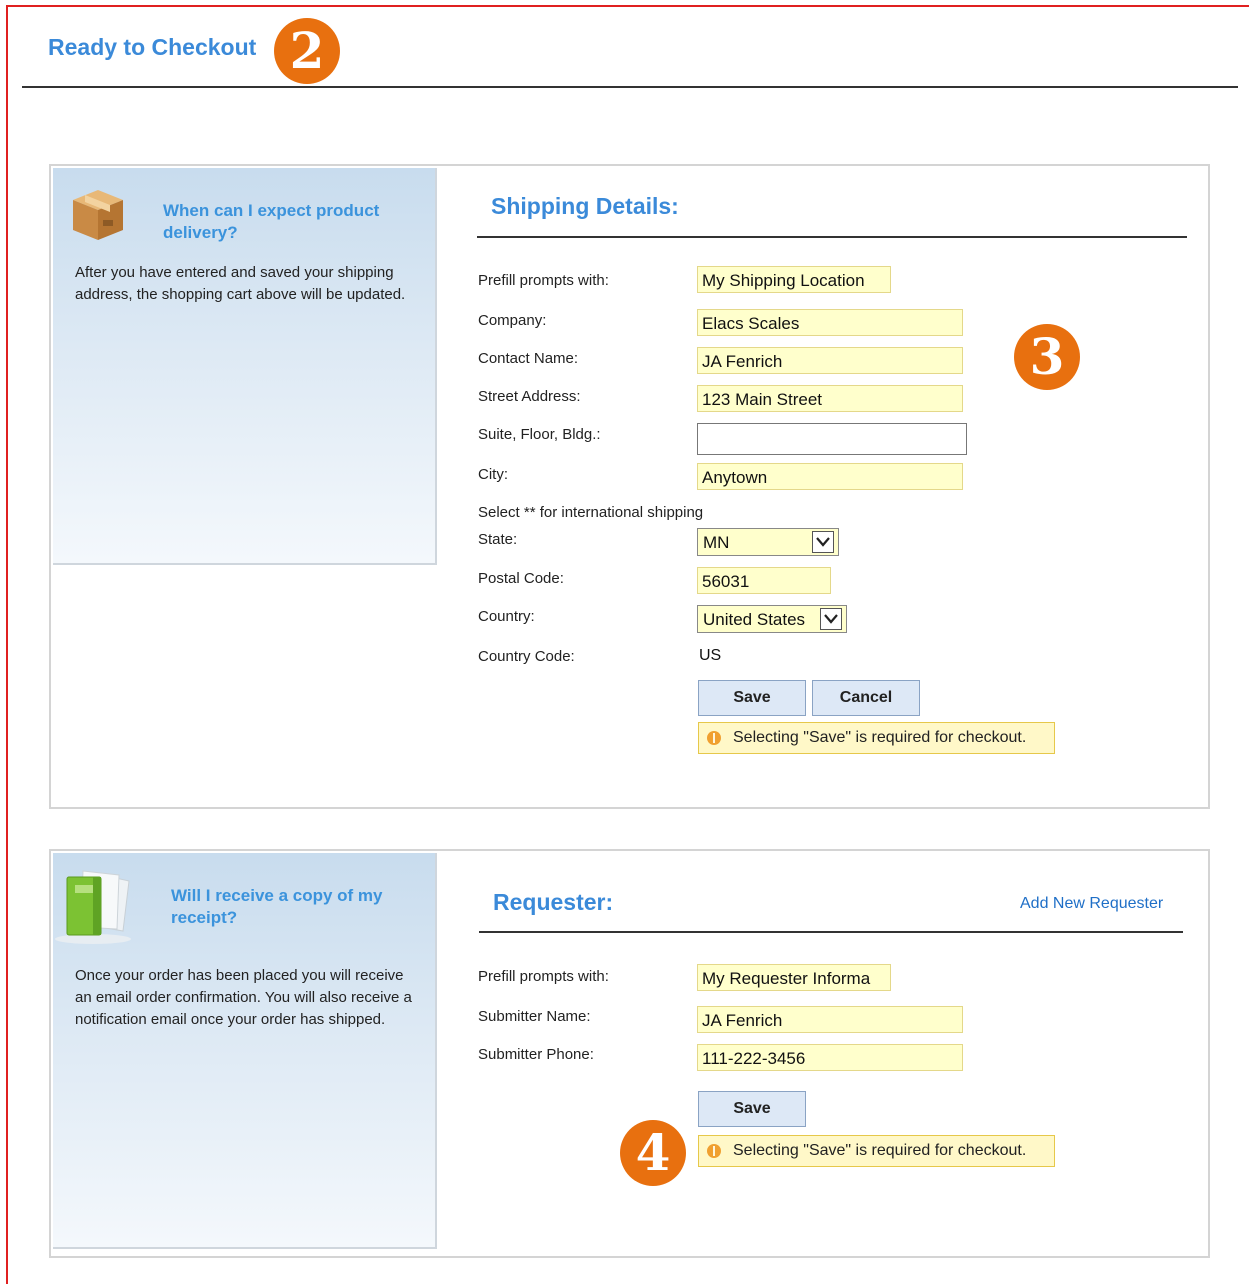  What do you see at coordinates (630, 87) in the screenshot?
I see `title-divider` at bounding box center [630, 87].